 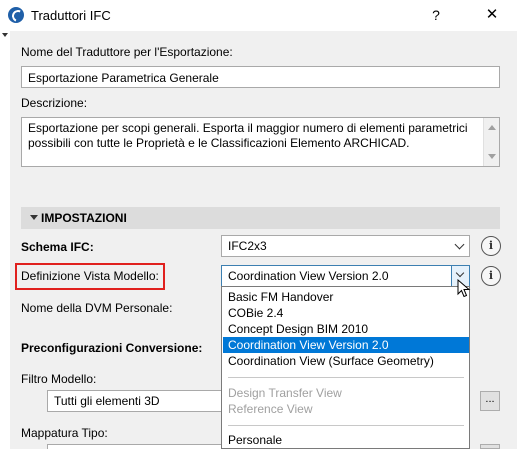 What do you see at coordinates (54, 103) in the screenshot?
I see `description-label: Descrizione:` at bounding box center [54, 103].